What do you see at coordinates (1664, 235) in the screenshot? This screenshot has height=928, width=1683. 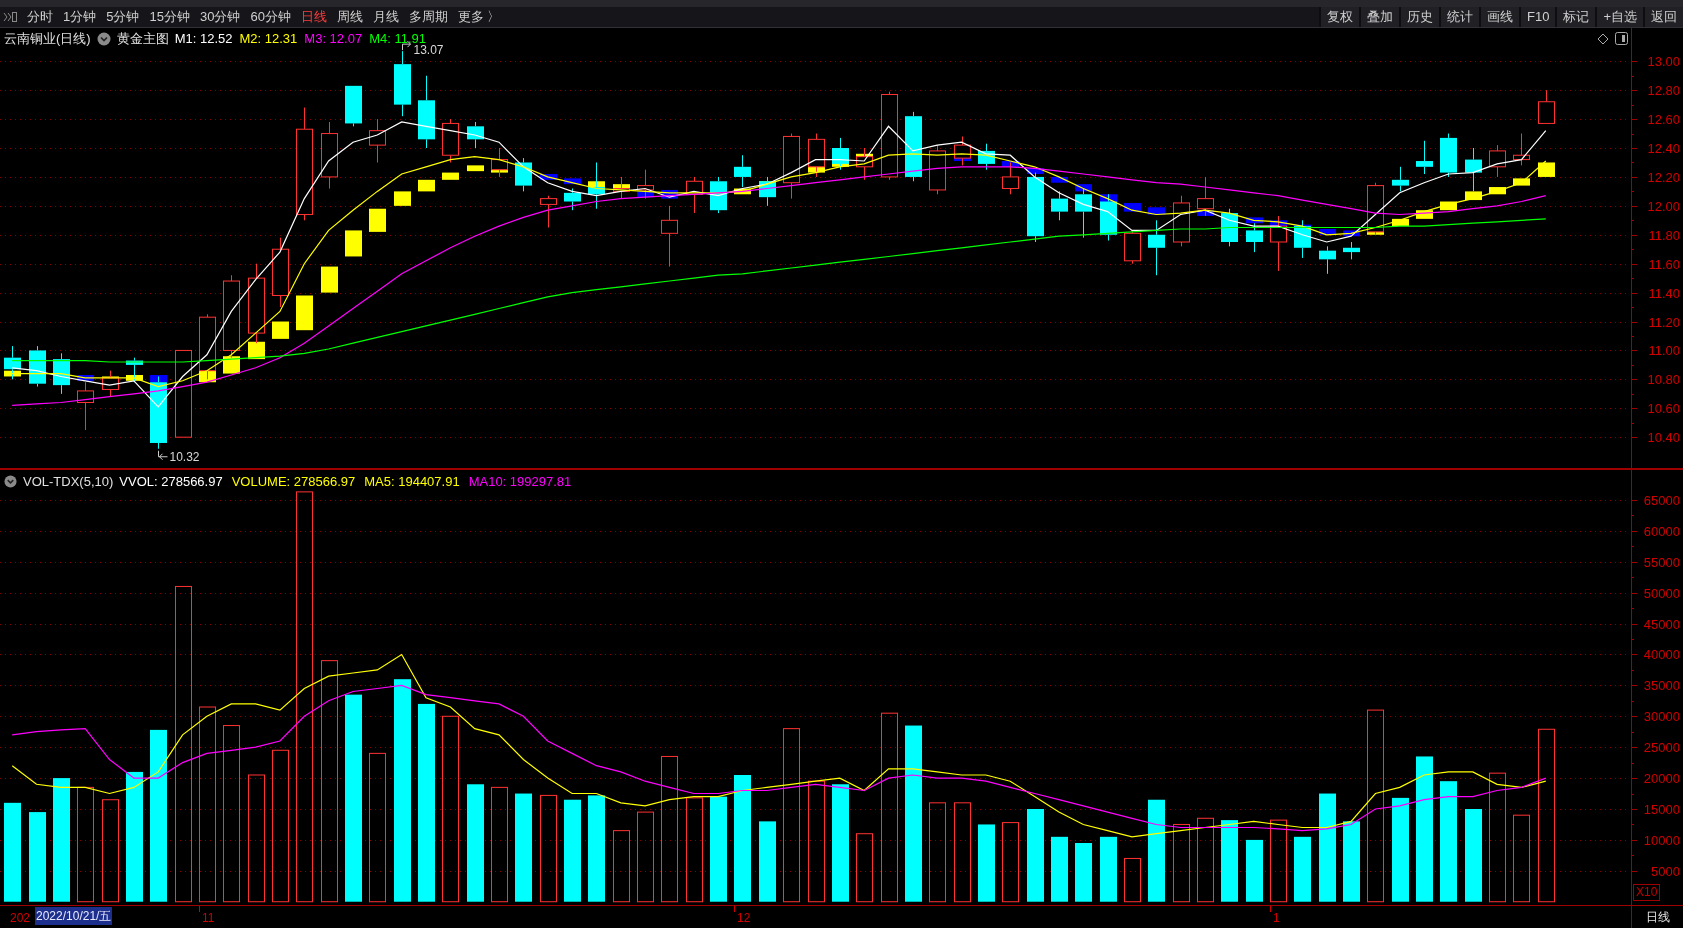 I see `axis-label: 11.80` at bounding box center [1664, 235].